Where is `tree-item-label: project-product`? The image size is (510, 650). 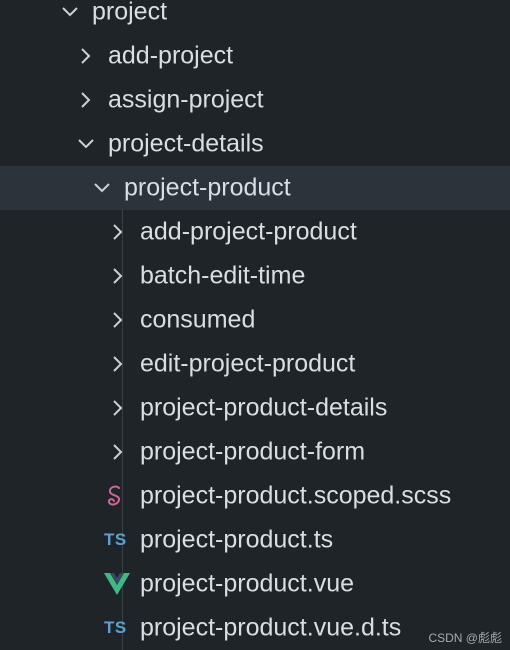
tree-item-label: project-product is located at coordinates (207, 187).